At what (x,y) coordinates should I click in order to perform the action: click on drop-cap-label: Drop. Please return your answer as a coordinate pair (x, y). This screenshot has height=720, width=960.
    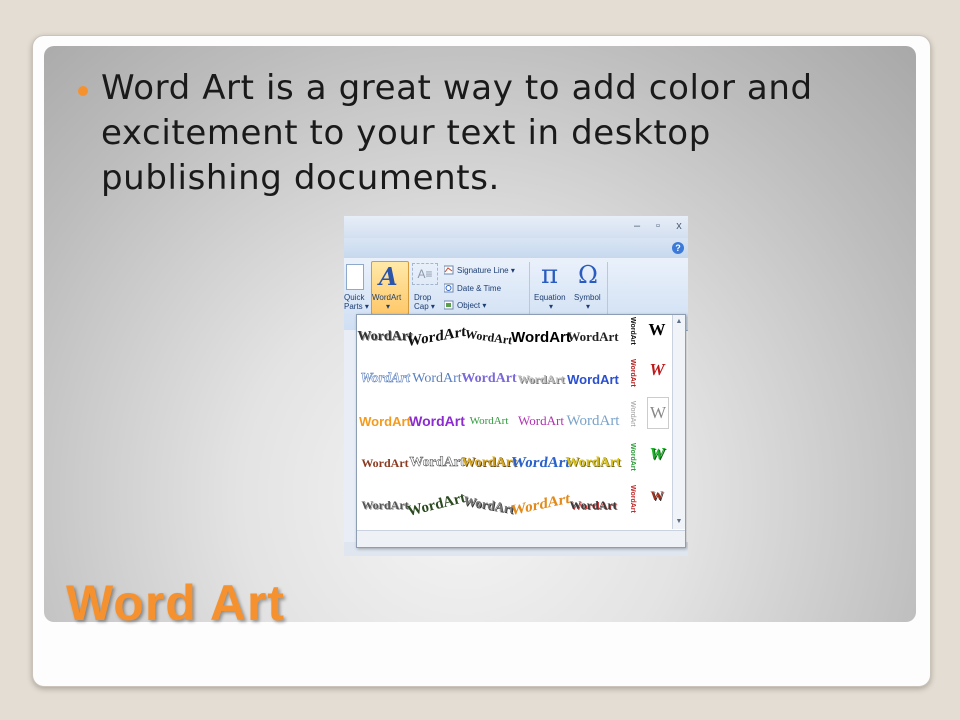
    Looking at the image, I should click on (422, 297).